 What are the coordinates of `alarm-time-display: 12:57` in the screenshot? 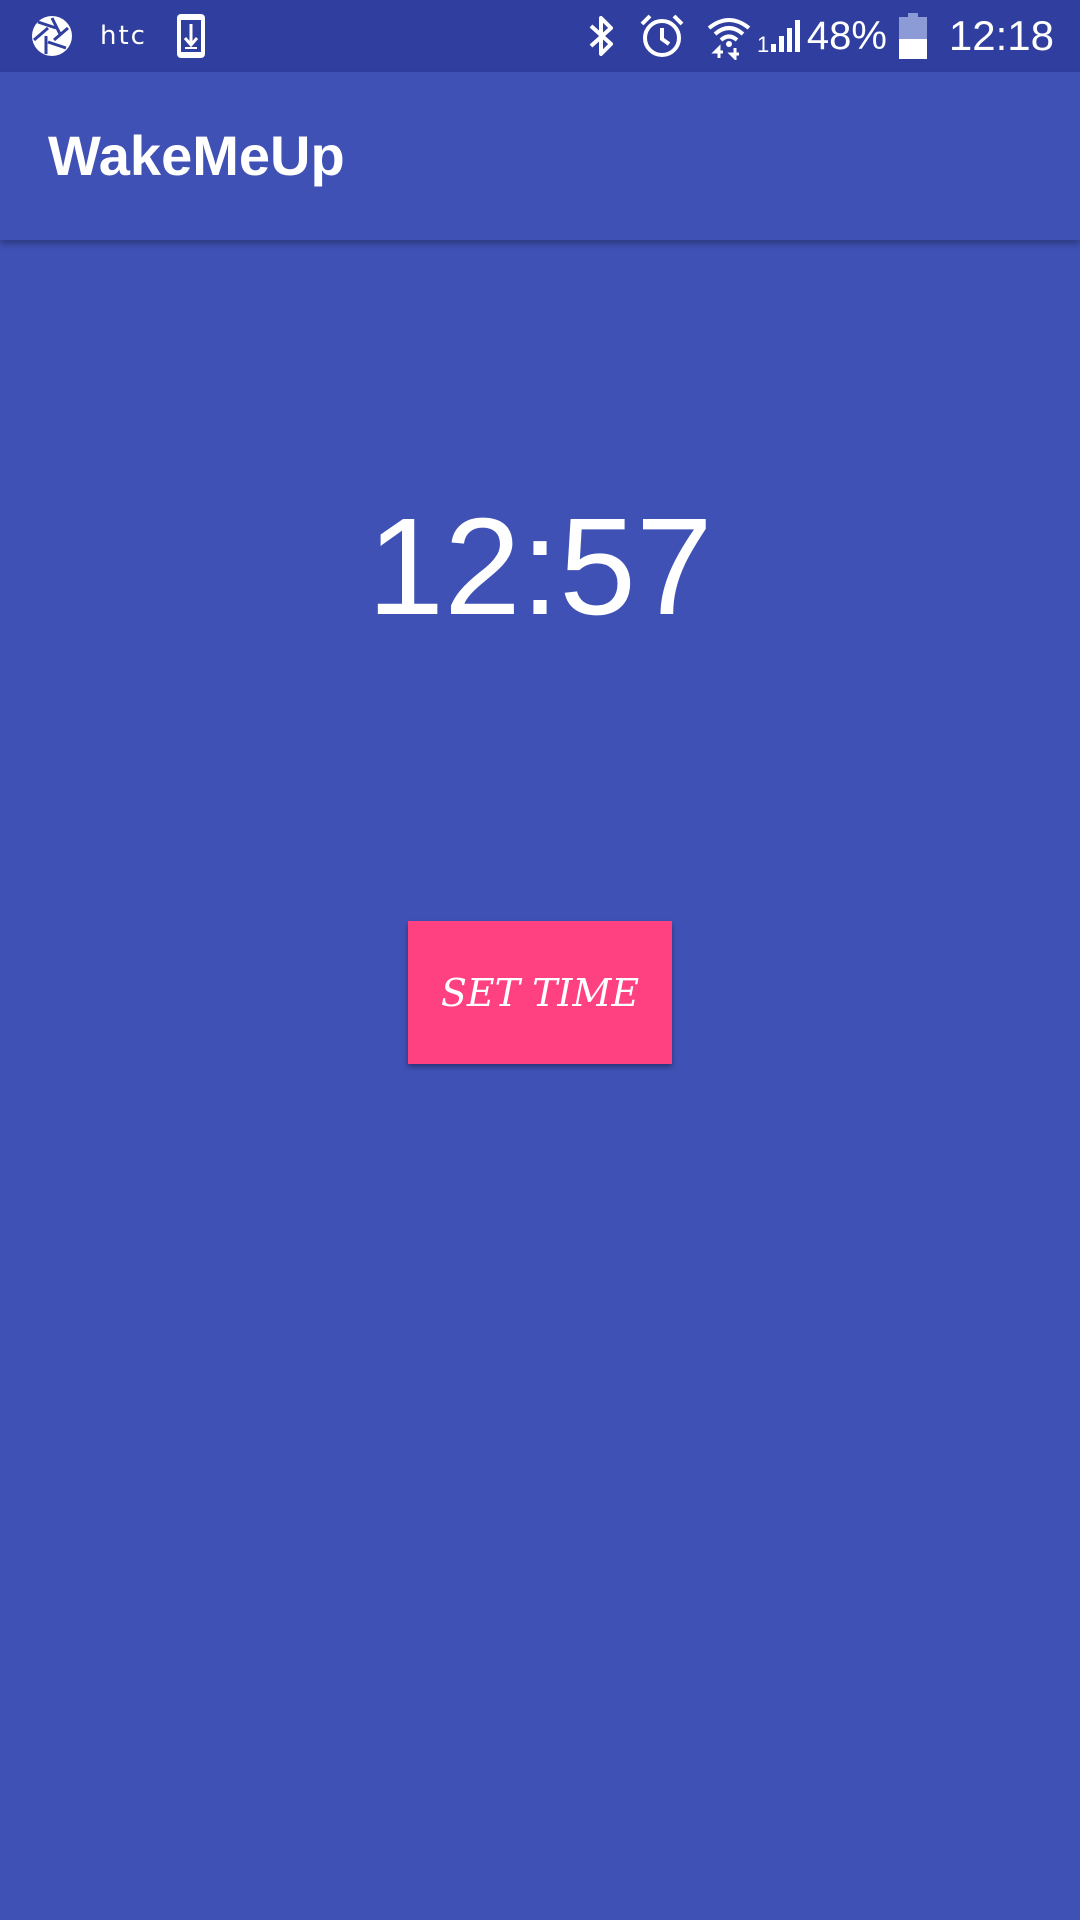 It's located at (540, 567).